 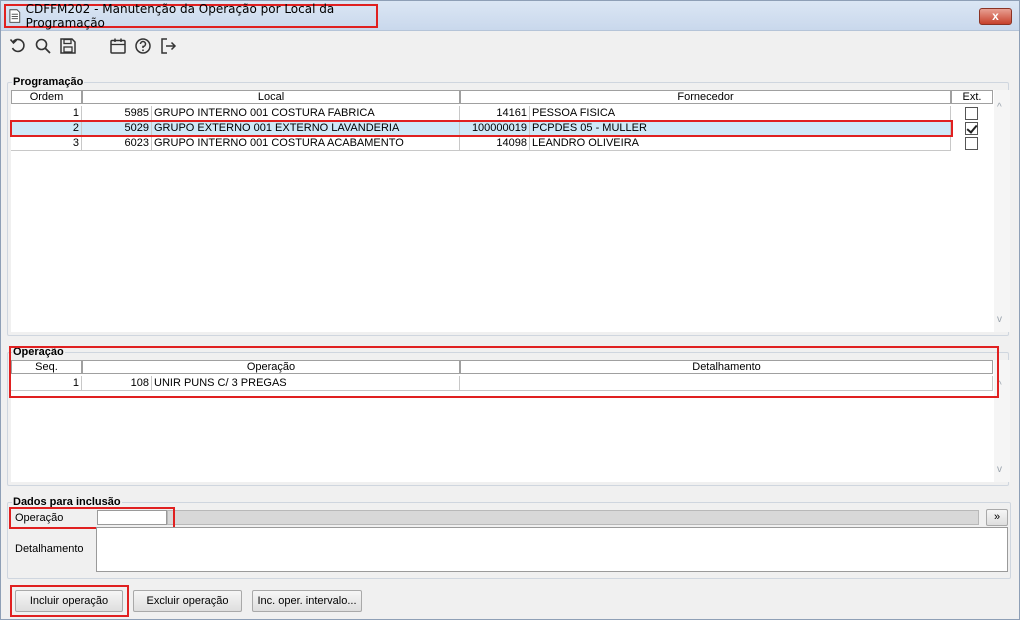 I want to click on cell-local-cod: 5029, so click(x=117, y=128).